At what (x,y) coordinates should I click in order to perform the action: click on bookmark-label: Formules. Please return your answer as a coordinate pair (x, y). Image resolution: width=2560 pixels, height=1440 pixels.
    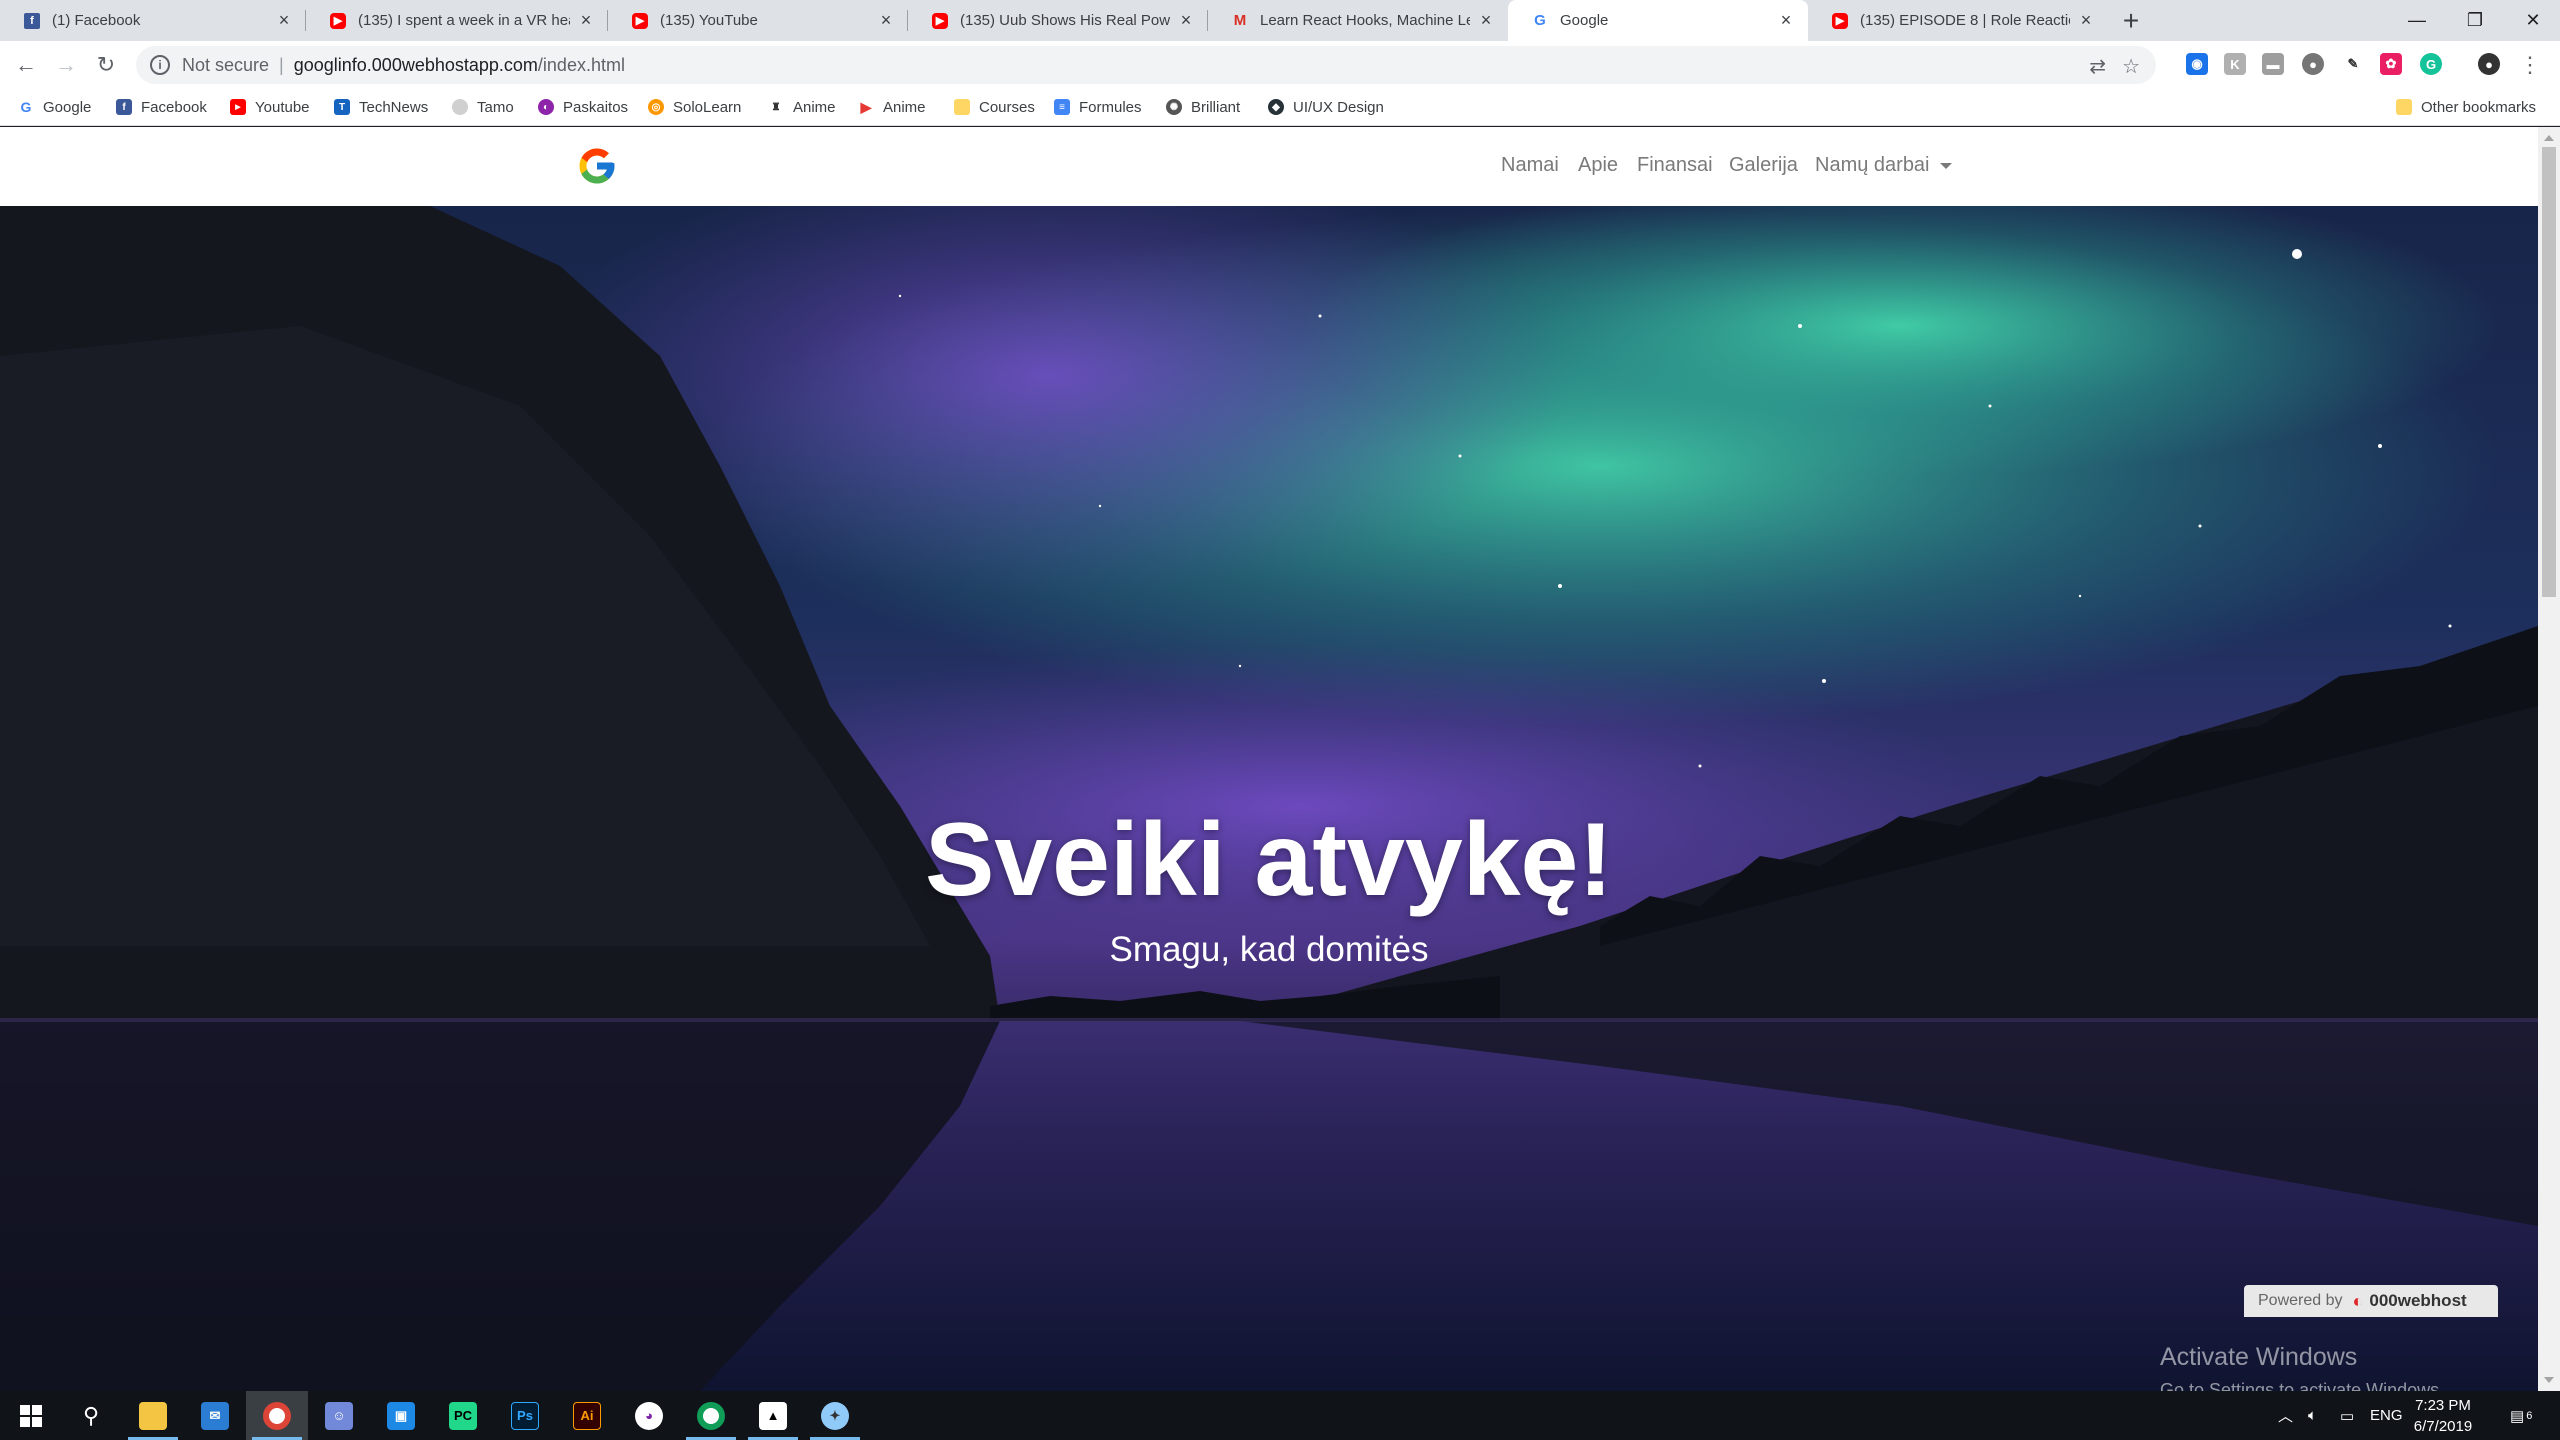
    Looking at the image, I should click on (1110, 107).